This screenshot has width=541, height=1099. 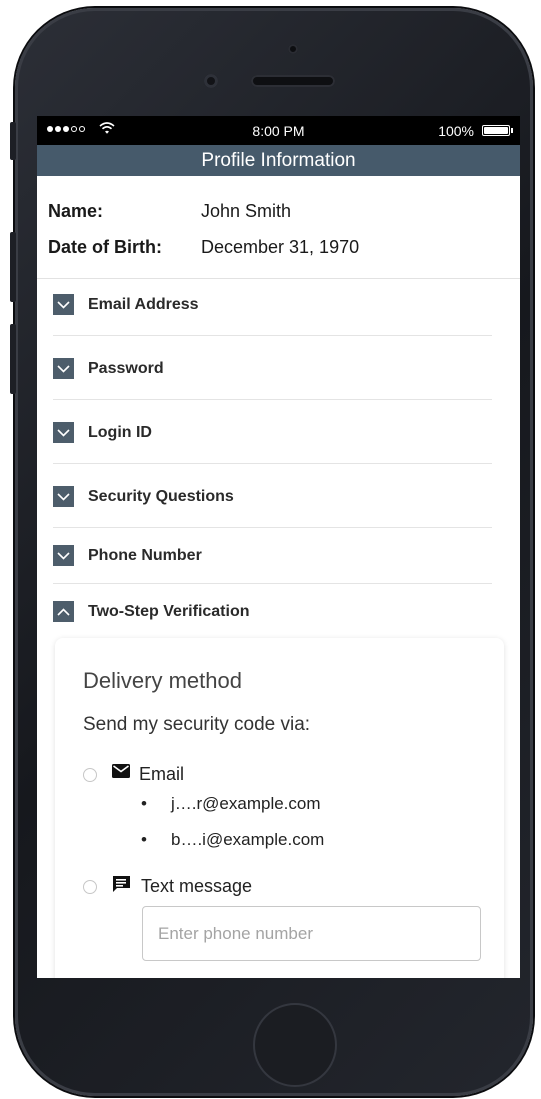 I want to click on dob-label: Date of Birth:, so click(x=105, y=247).